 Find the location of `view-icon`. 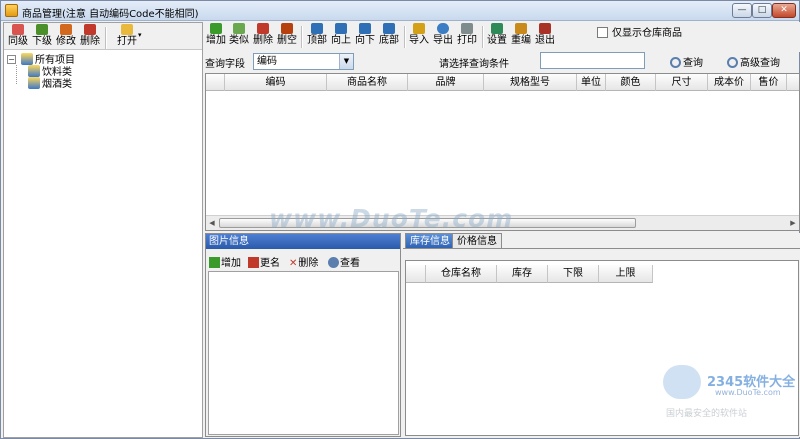

view-icon is located at coordinates (333, 262).